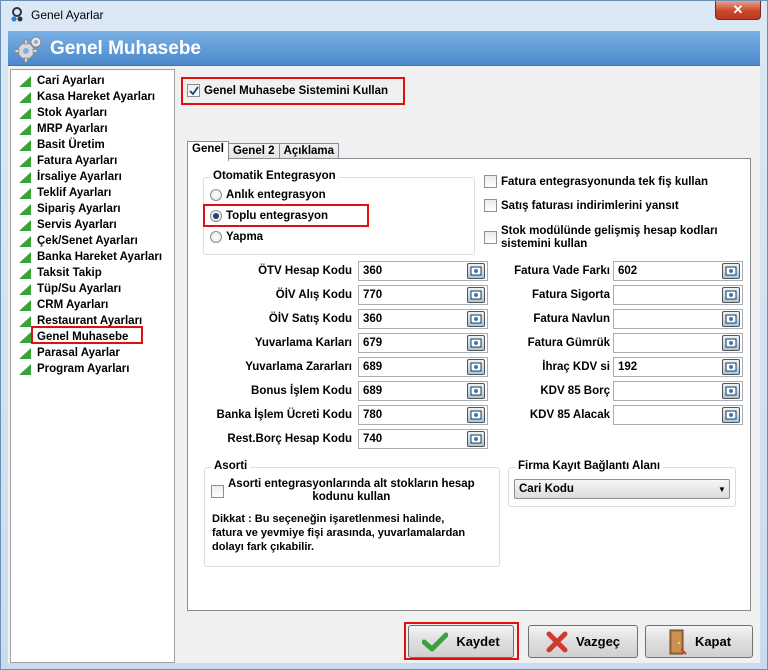 This screenshot has height=670, width=768. I want to click on field-gumruk, so click(678, 343).